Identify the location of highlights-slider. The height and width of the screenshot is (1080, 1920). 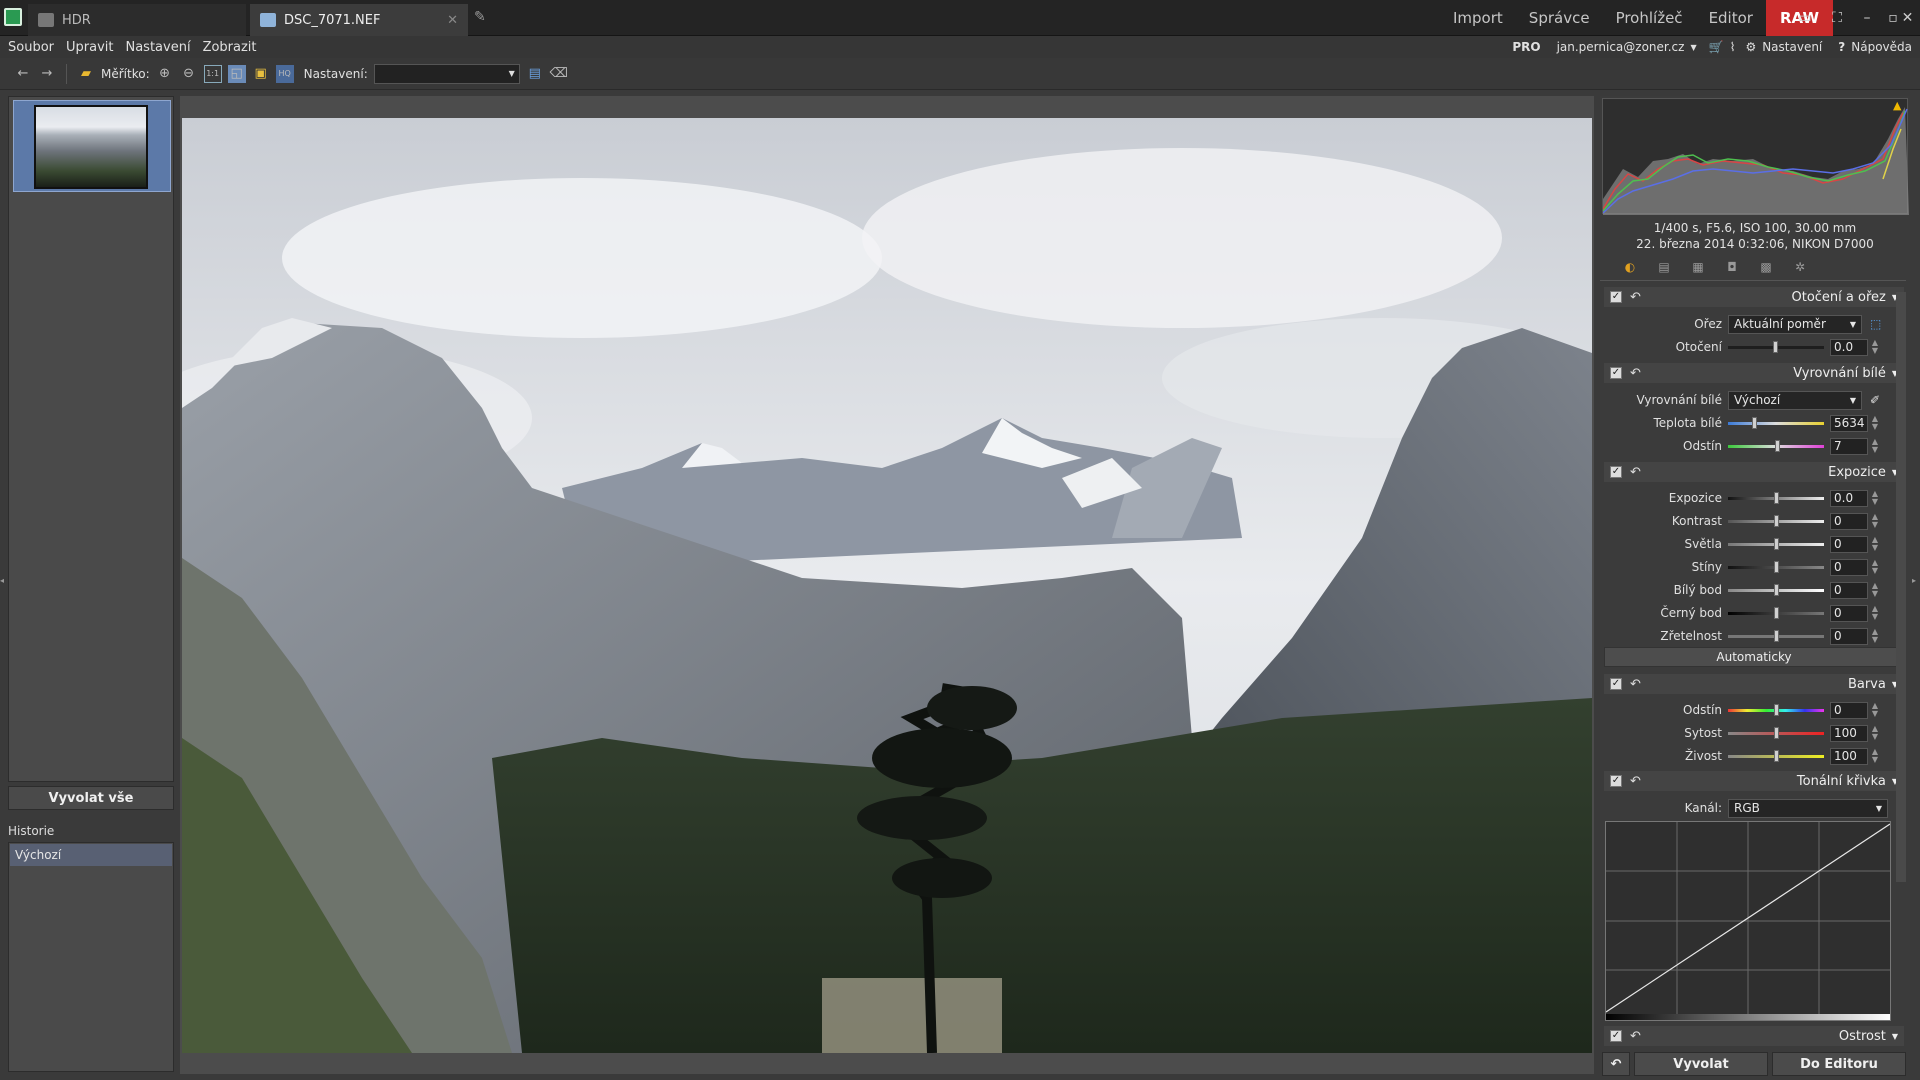
(1776, 544).